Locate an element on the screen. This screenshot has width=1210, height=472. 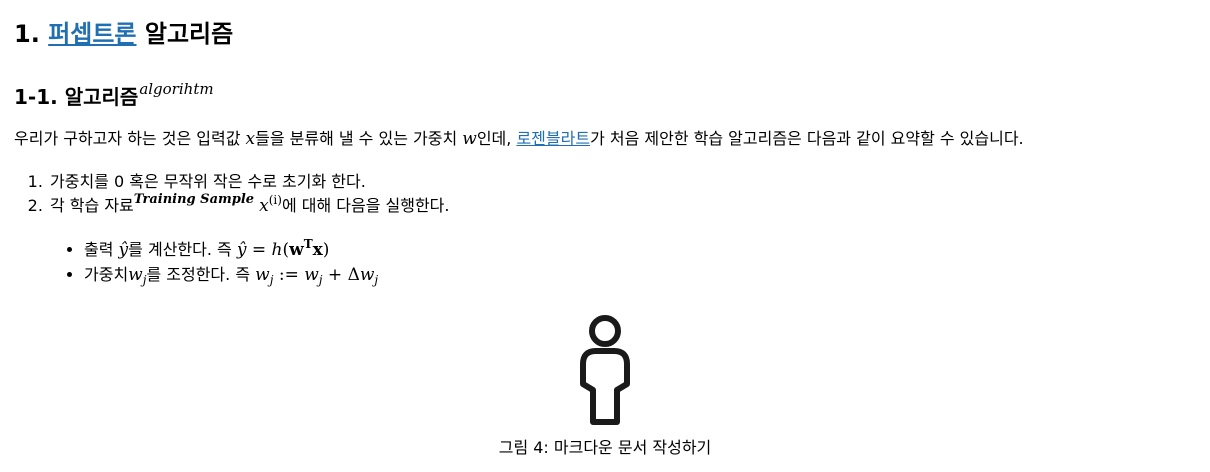
math-i-superscript: (i) is located at coordinates (275, 200).